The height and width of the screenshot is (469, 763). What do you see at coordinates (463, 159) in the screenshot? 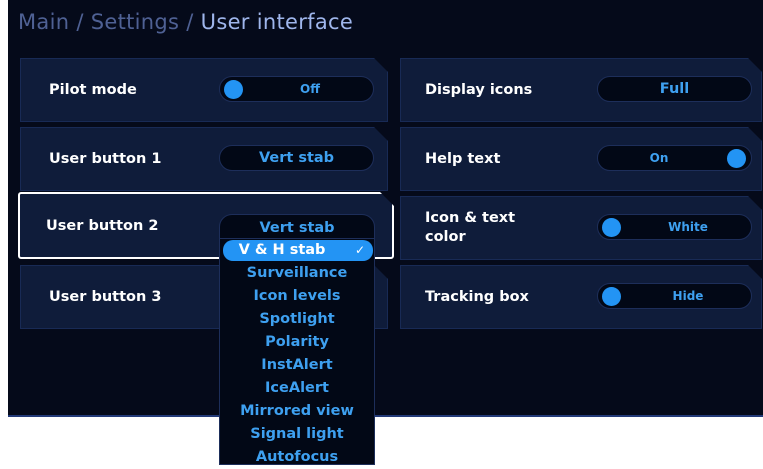
I see `help-text-label: Help text` at bounding box center [463, 159].